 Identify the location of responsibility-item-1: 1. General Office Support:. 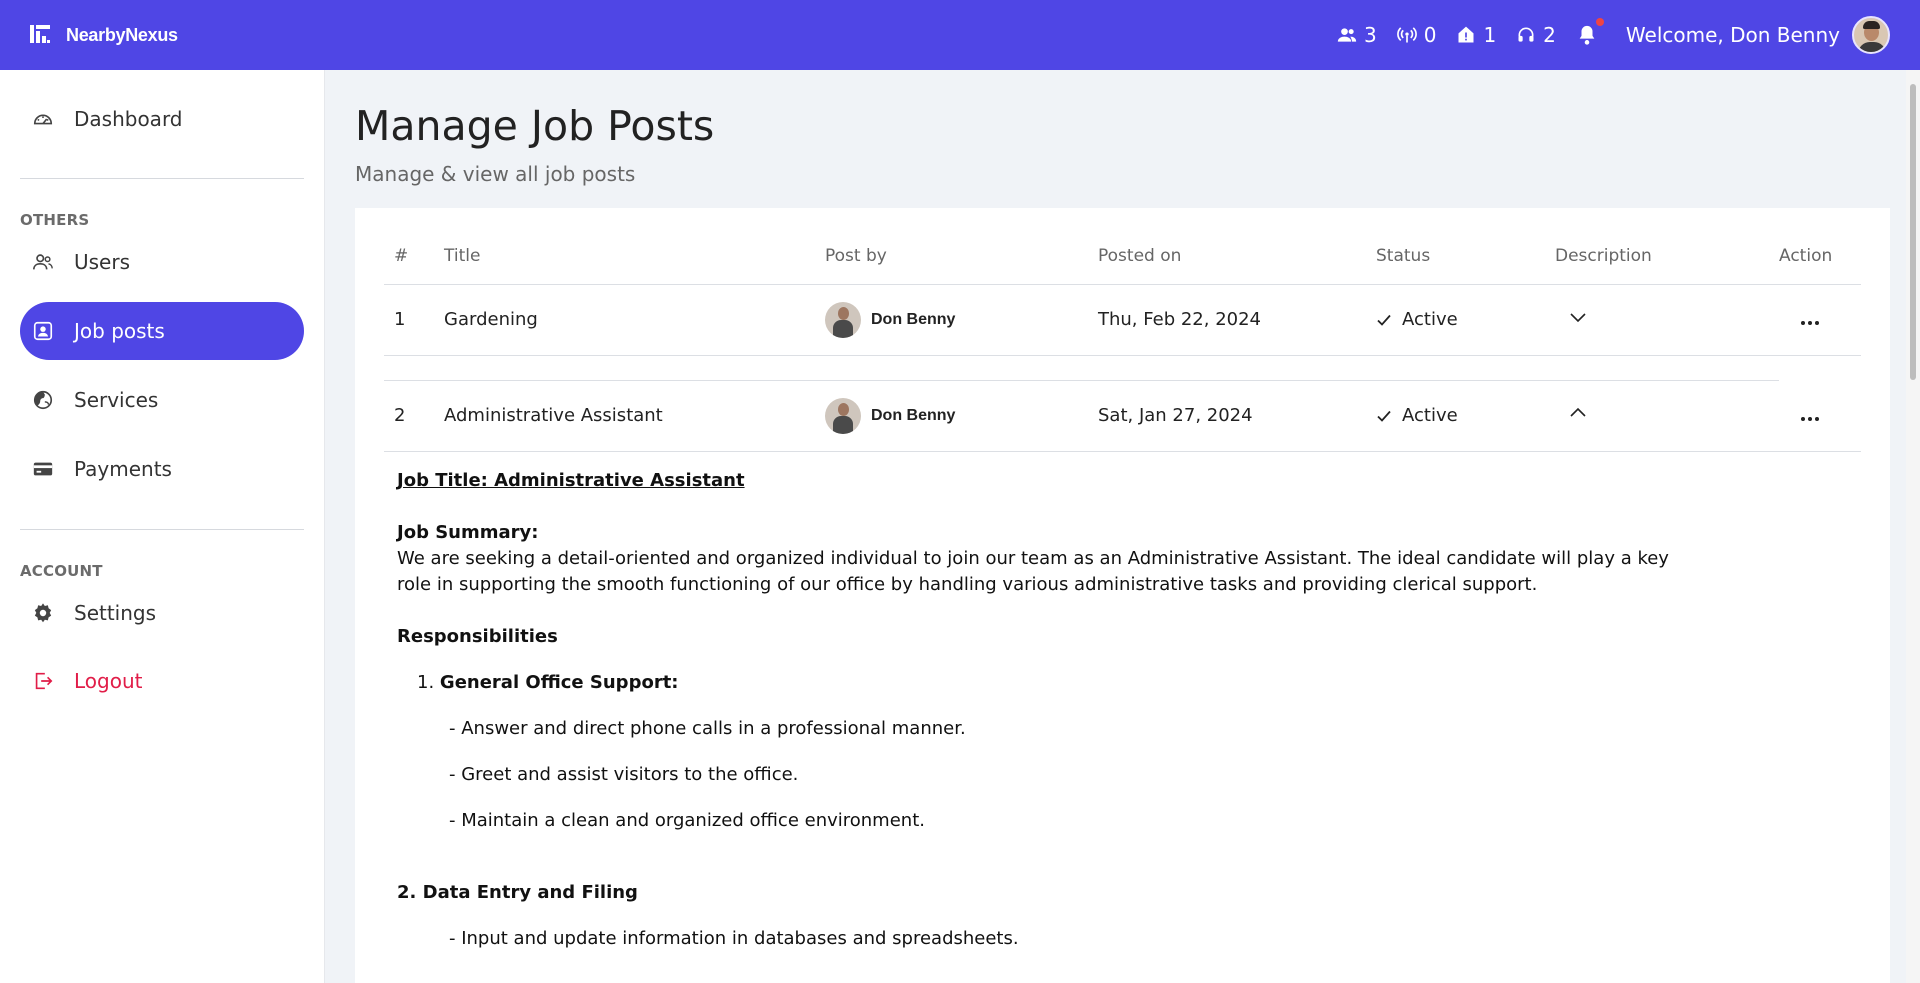
(1047, 683).